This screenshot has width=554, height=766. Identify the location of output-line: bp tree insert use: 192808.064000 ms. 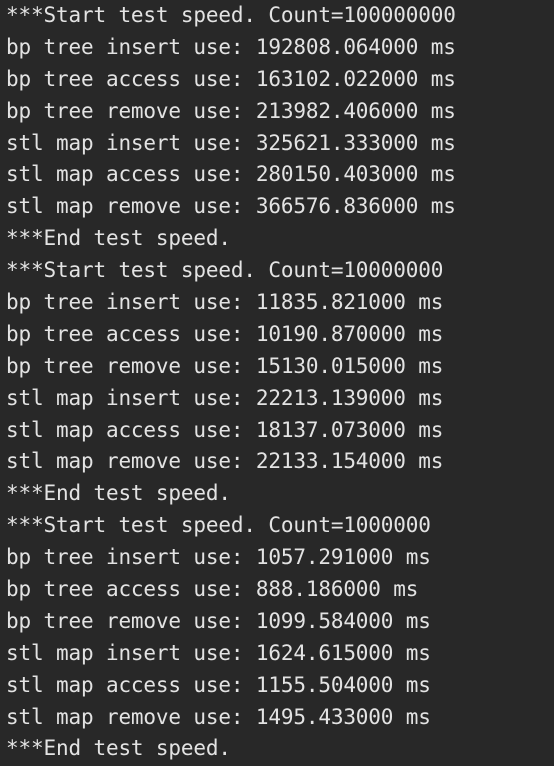
(231, 46).